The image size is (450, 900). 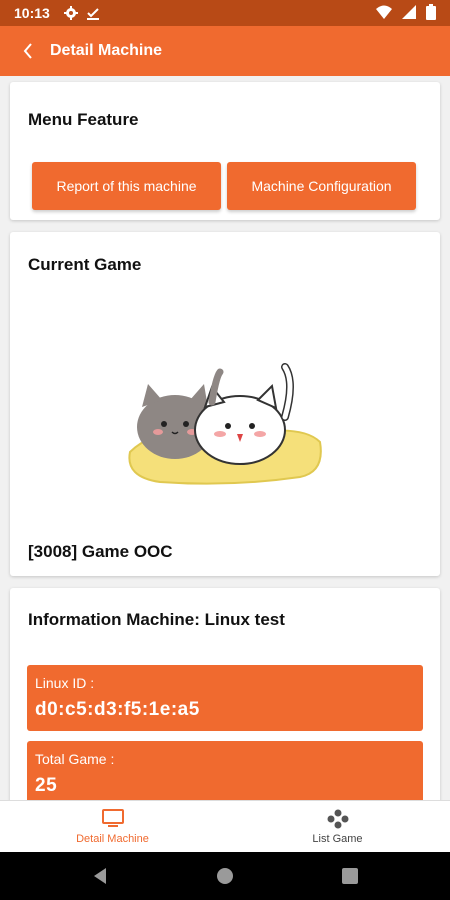 I want to click on system-recents-icon, so click(x=350, y=876).